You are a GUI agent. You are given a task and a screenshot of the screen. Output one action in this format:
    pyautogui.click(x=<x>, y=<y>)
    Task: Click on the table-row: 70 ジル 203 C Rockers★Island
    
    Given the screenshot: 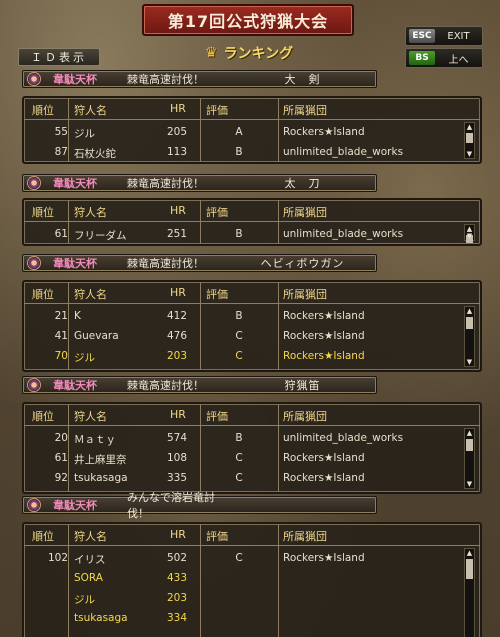 What is the action you would take?
    pyautogui.click(x=252, y=356)
    